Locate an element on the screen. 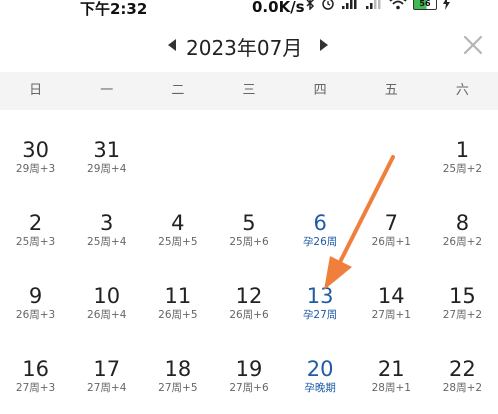  signal-hd-icon is located at coordinates (349, 4).